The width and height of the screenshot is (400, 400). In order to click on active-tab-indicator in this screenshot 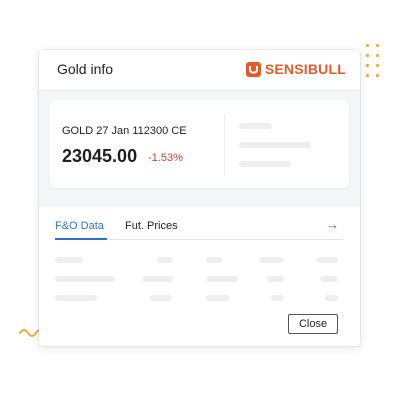, I will do `click(81, 239)`.